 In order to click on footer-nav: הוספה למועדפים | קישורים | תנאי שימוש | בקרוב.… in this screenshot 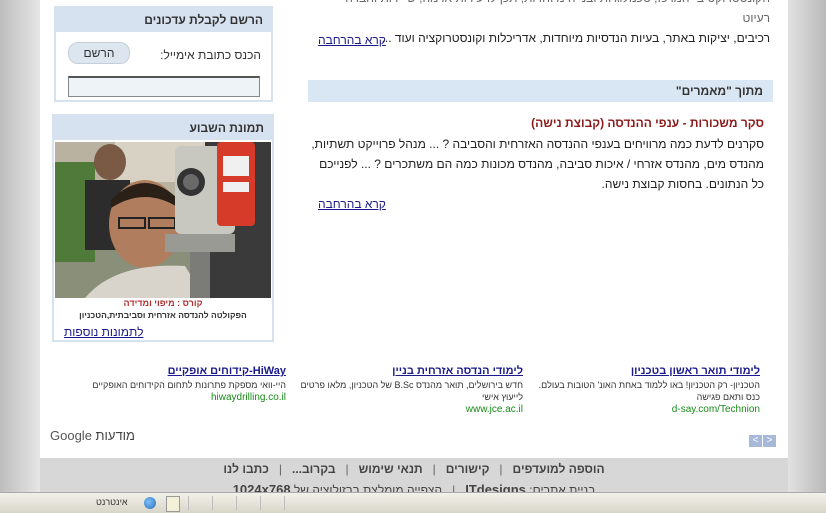, I will do `click(414, 469)`.